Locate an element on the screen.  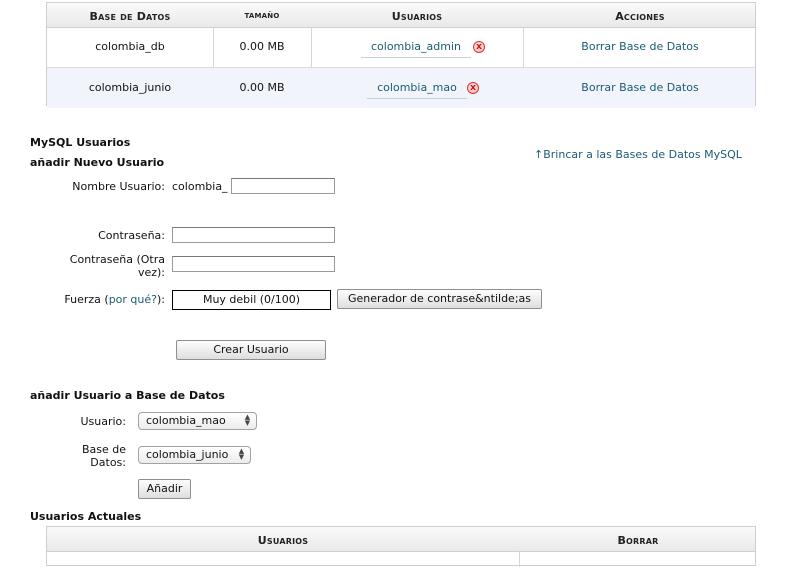
username-input is located at coordinates (283, 186).